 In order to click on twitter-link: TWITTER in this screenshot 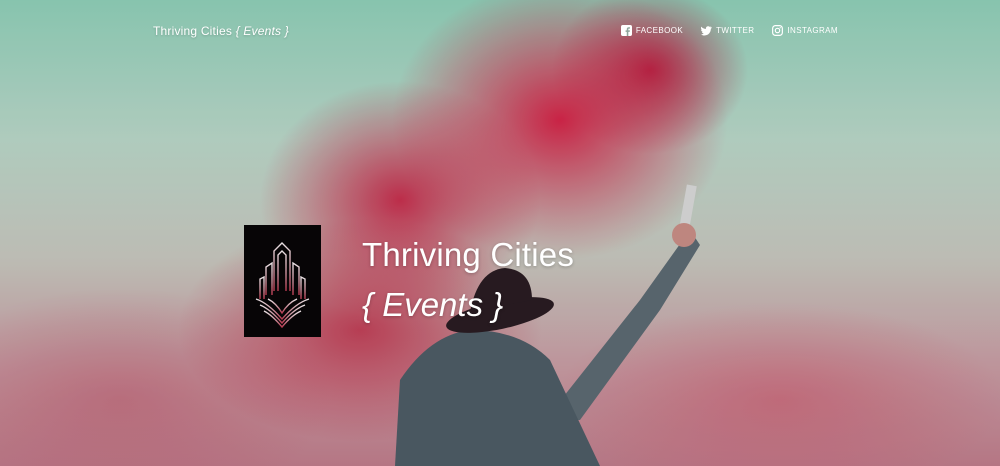, I will do `click(727, 30)`.